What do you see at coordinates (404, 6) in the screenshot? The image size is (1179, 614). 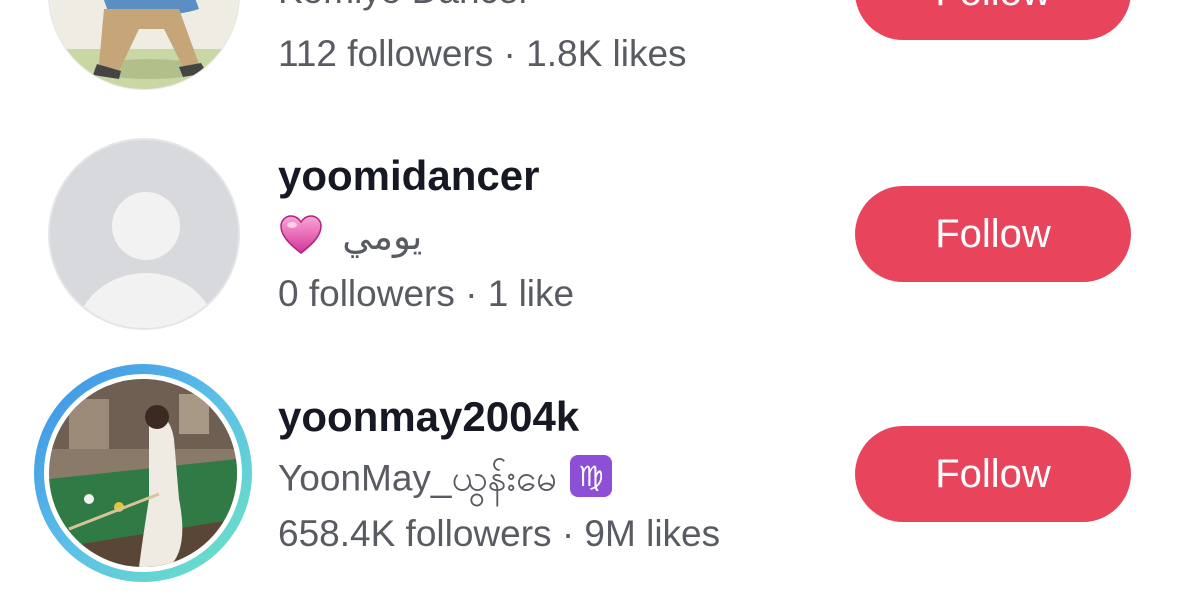 I see `user-nickname: Komiyo Dancer` at bounding box center [404, 6].